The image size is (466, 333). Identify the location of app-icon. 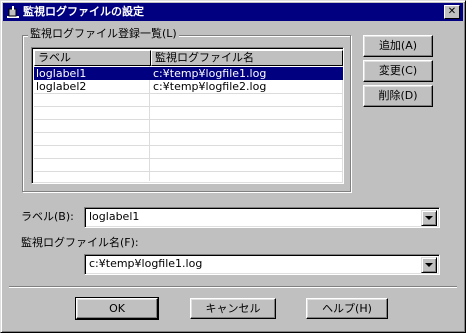
(13, 12).